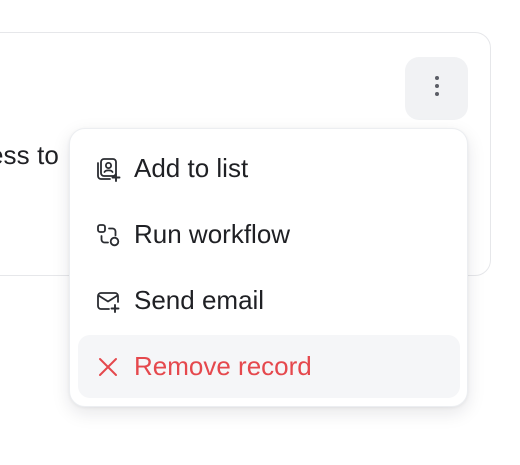 The width and height of the screenshot is (520, 465). What do you see at coordinates (108, 301) in the screenshot?
I see `send-email-icon` at bounding box center [108, 301].